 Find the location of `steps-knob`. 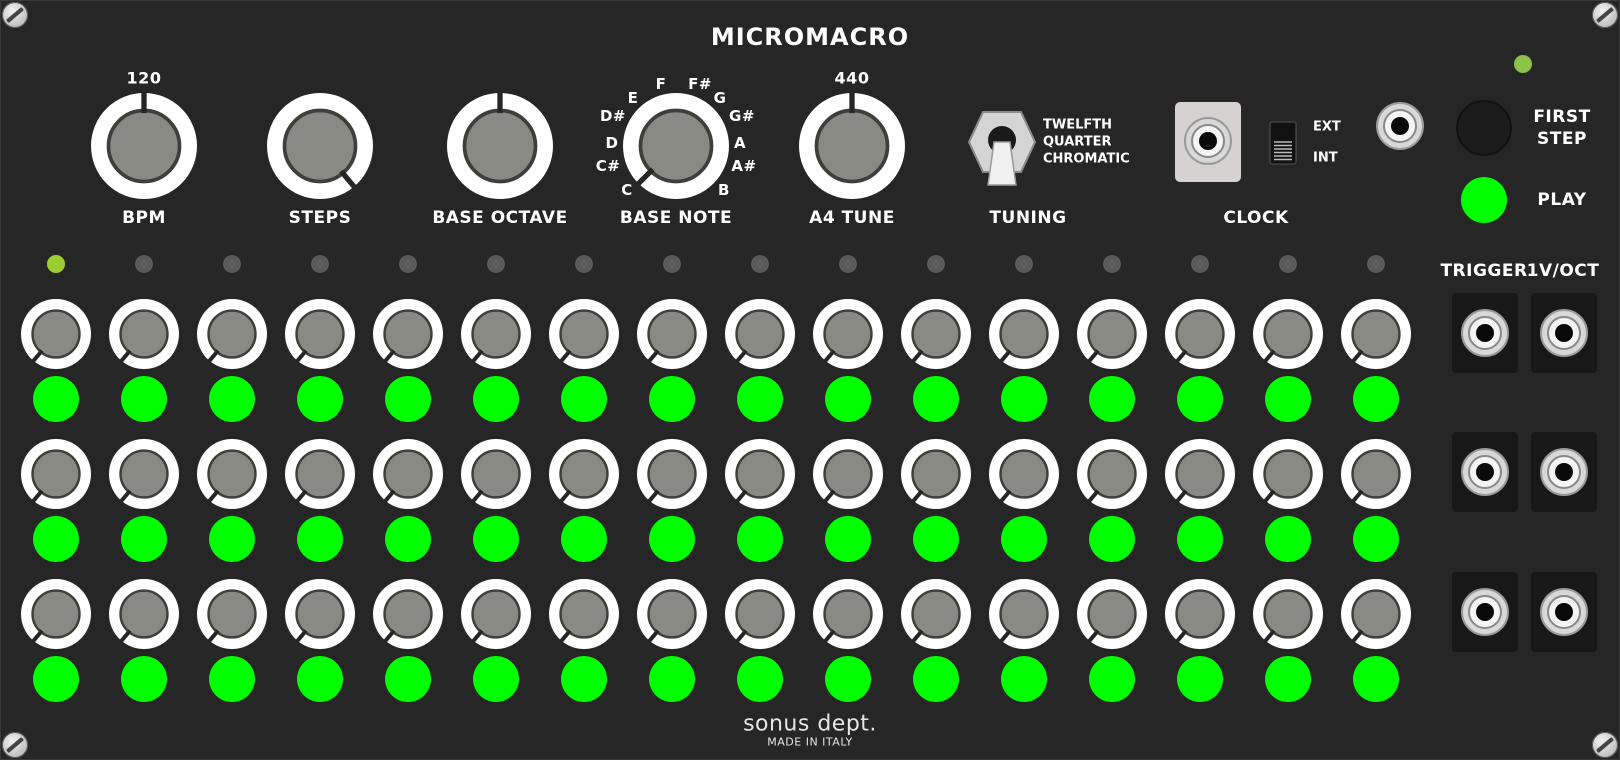

steps-knob is located at coordinates (320, 146).